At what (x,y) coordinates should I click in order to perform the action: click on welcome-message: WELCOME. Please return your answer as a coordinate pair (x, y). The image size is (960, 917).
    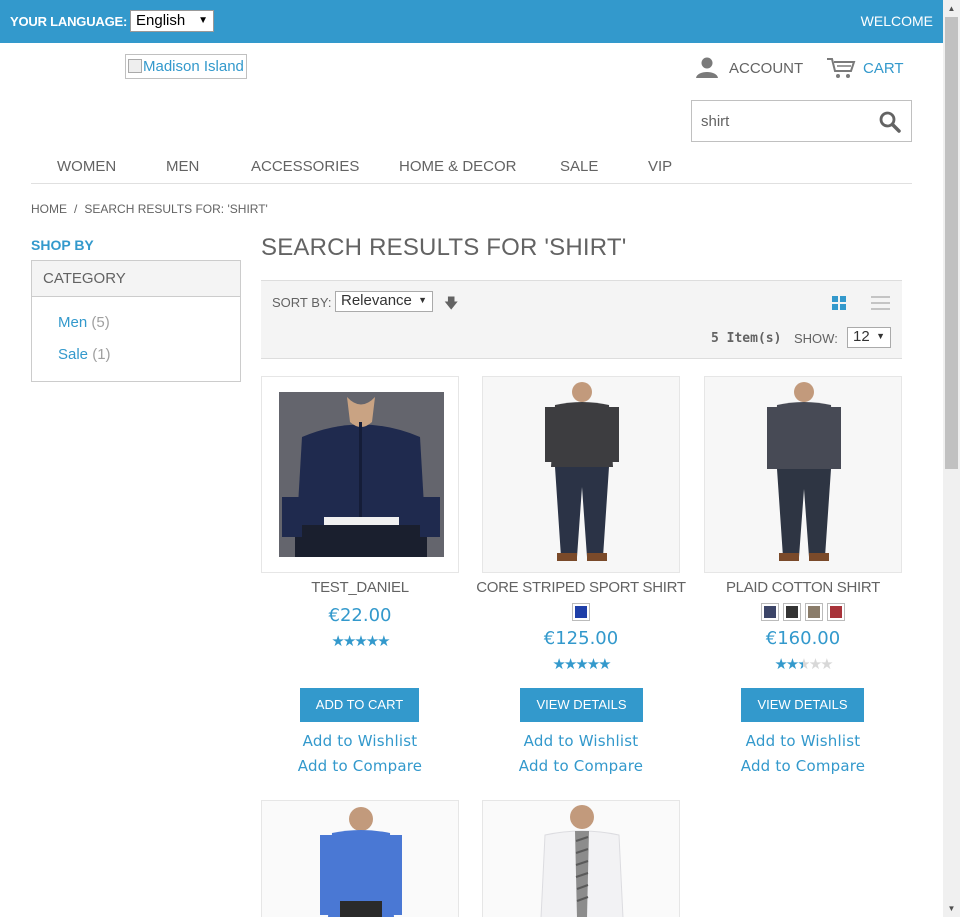
    Looking at the image, I should click on (896, 21).